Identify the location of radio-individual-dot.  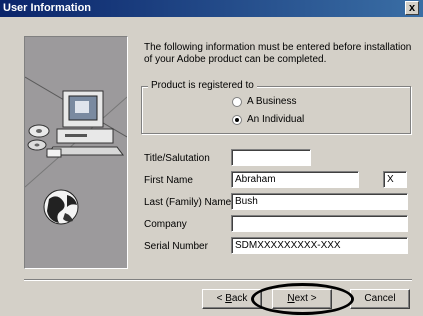
(237, 119).